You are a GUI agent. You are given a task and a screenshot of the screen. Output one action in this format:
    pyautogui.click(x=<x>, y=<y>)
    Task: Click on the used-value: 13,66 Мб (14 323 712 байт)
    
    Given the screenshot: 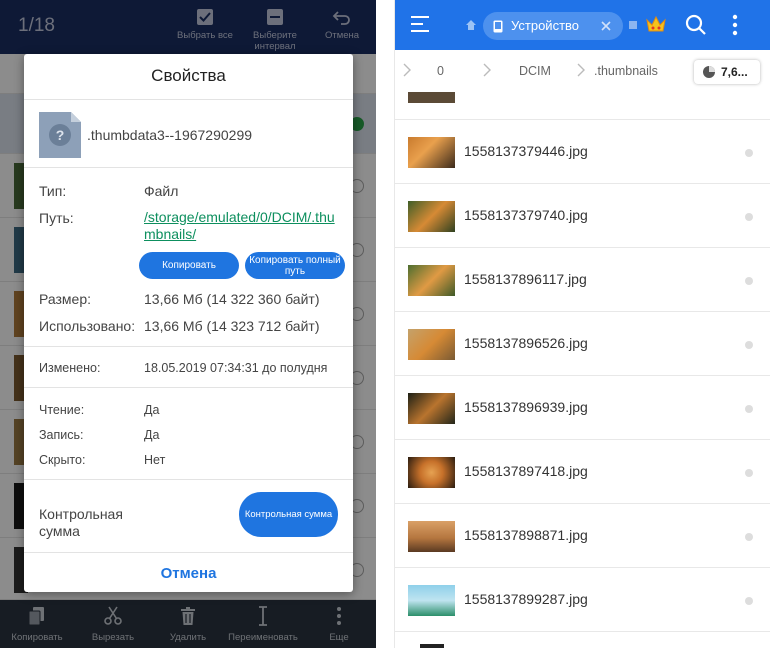 What is the action you would take?
    pyautogui.click(x=232, y=326)
    